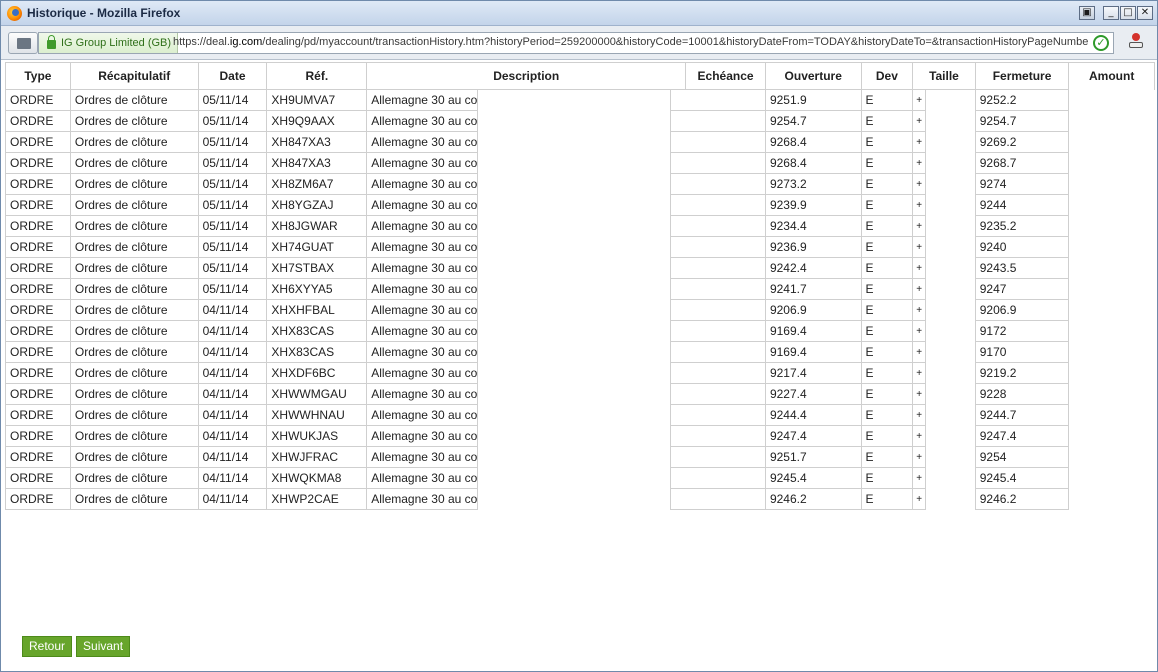 The image size is (1158, 672). I want to click on site-identity: IG Group Limited (GB), so click(109, 43).